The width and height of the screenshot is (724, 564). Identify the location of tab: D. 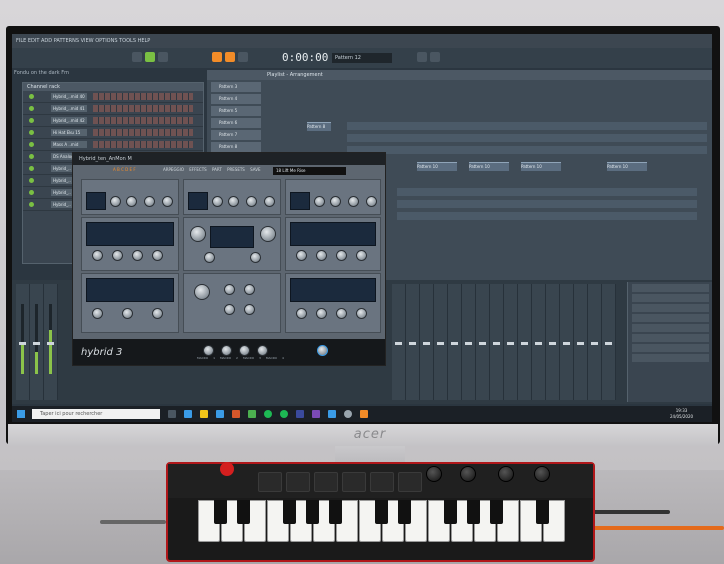
(126, 169).